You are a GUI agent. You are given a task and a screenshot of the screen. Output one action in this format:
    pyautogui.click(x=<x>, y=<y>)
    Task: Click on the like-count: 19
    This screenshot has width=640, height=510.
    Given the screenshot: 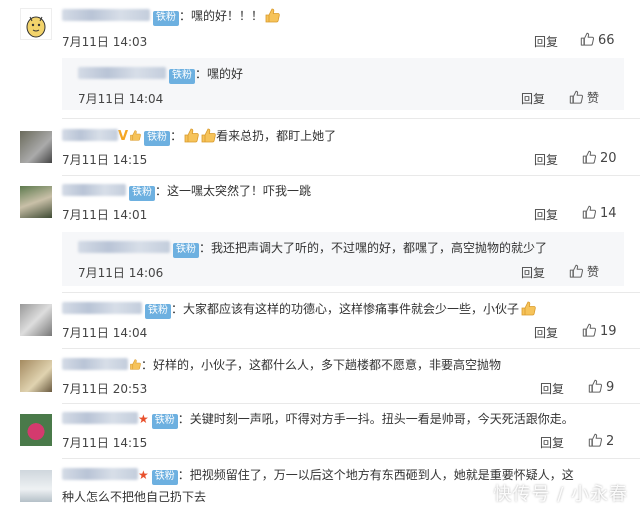 What is the action you would take?
    pyautogui.click(x=608, y=331)
    